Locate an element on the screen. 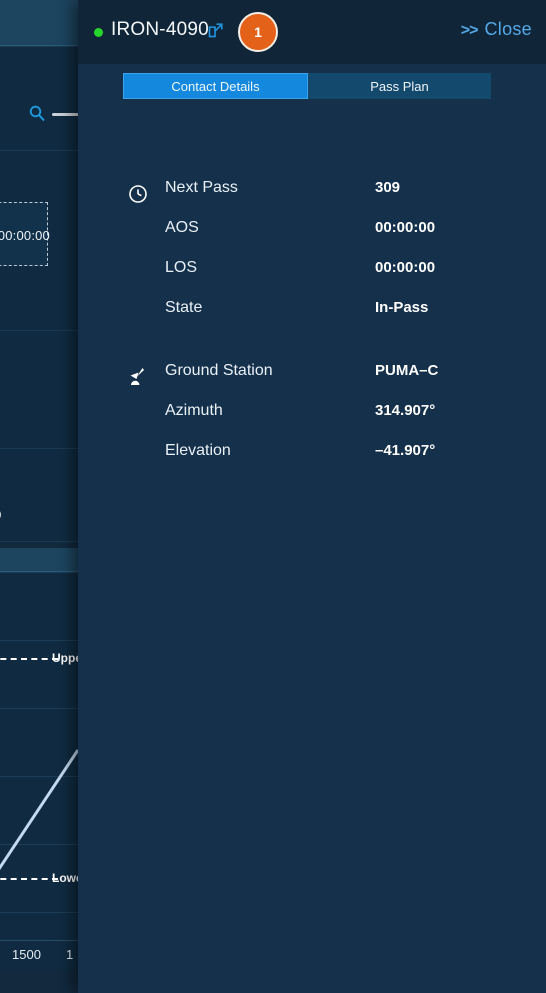  detail-row: Azimuth 314.907° is located at coordinates (312, 419).